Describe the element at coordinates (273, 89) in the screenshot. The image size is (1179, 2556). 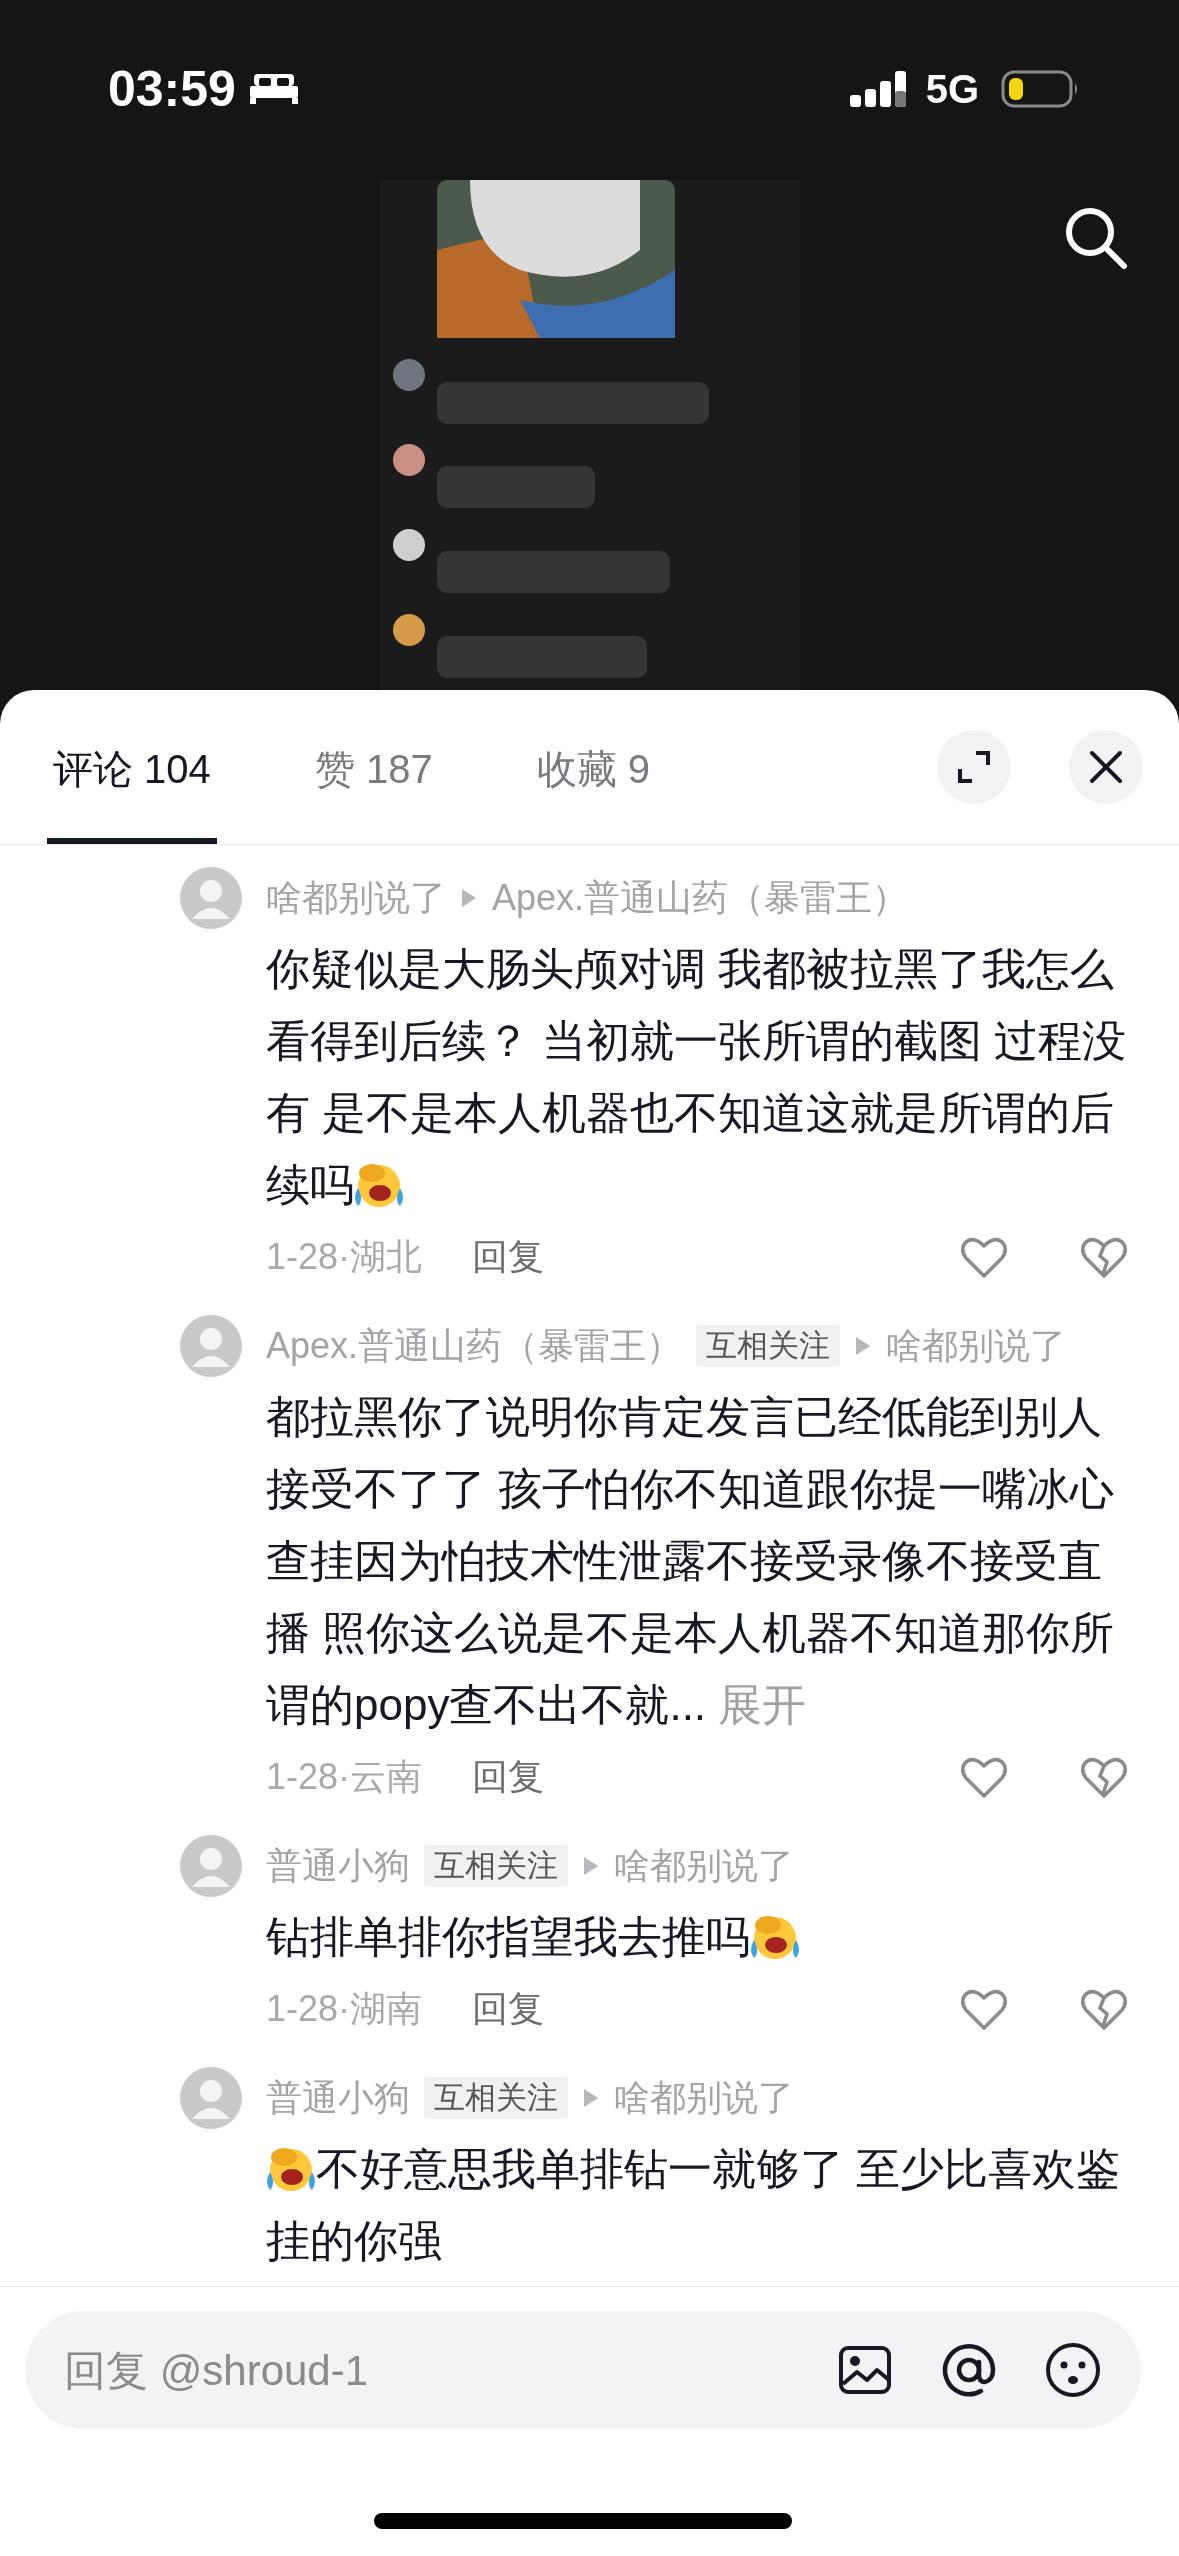
I see `bed-icon` at that location.